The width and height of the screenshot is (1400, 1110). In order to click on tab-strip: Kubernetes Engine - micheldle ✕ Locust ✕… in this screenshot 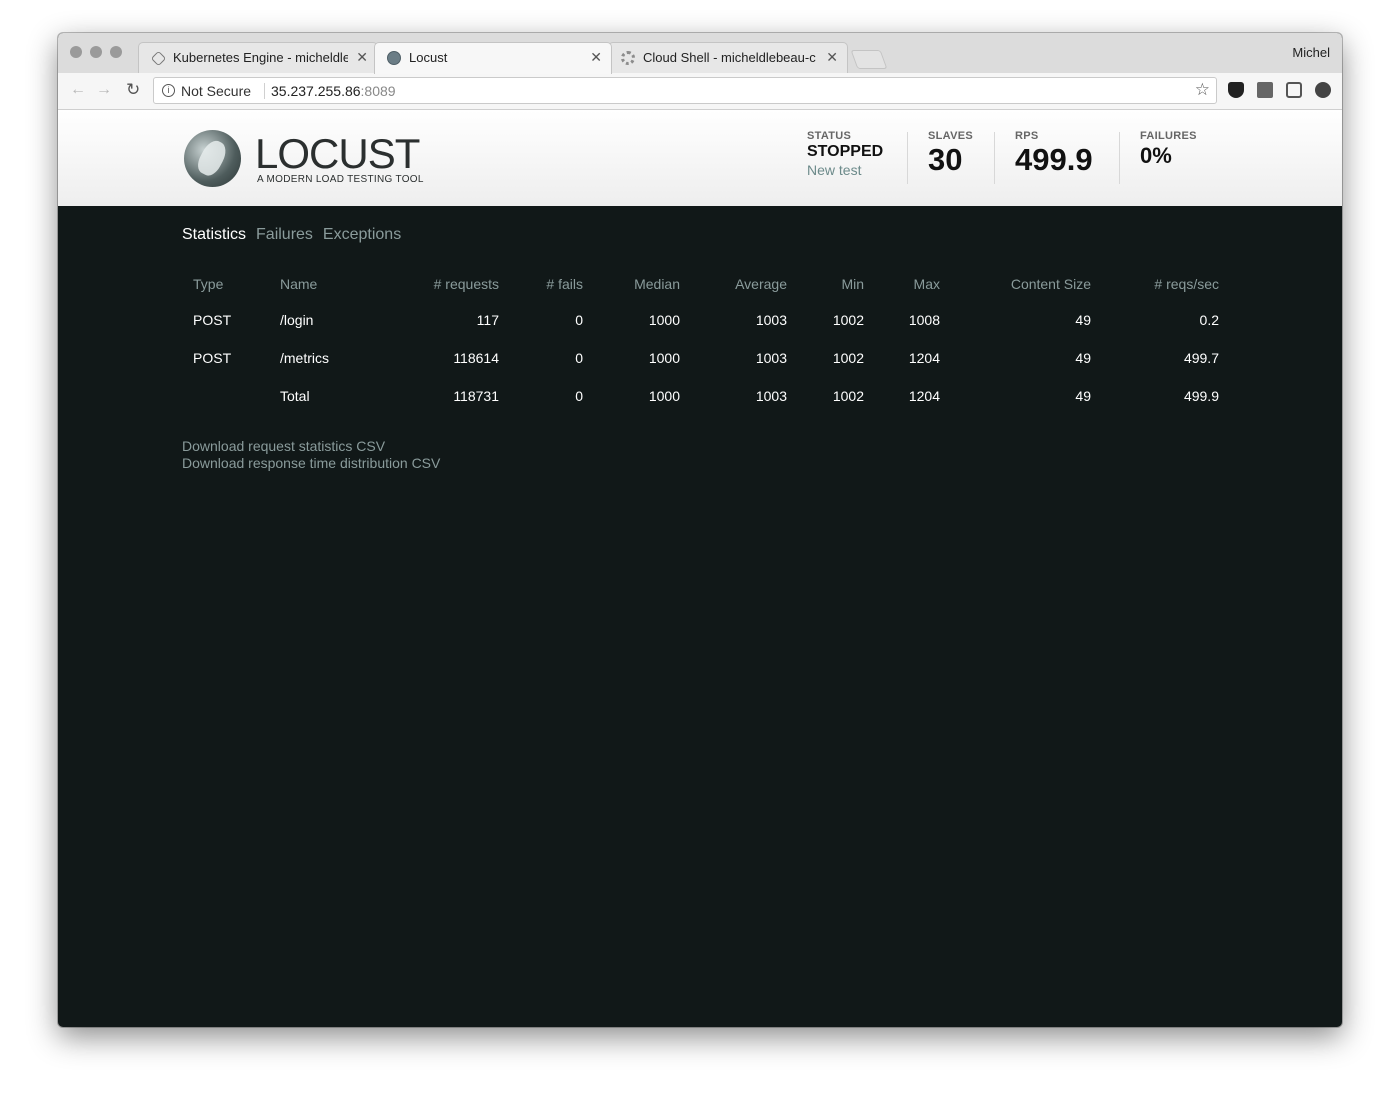, I will do `click(700, 53)`.